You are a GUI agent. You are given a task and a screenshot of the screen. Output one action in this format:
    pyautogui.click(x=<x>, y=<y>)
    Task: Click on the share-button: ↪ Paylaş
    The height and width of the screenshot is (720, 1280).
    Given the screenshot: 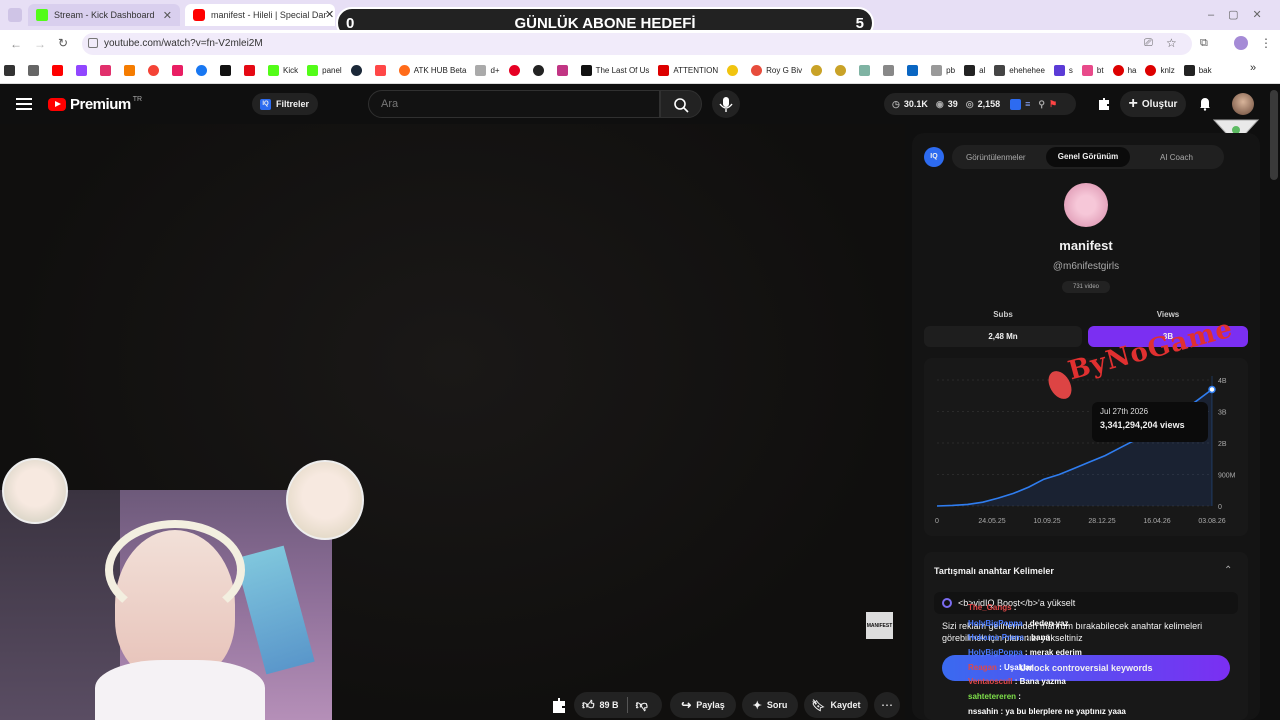 What is the action you would take?
    pyautogui.click(x=703, y=705)
    